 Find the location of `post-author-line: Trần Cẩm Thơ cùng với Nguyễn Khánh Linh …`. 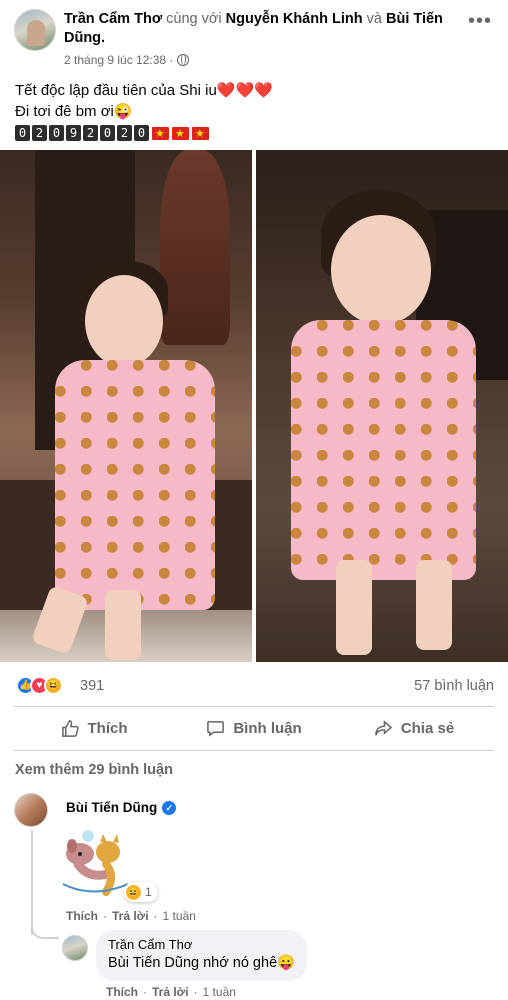

post-author-line: Trần Cẩm Thơ cùng với Nguyễn Khánh Linh … is located at coordinates (264, 29).